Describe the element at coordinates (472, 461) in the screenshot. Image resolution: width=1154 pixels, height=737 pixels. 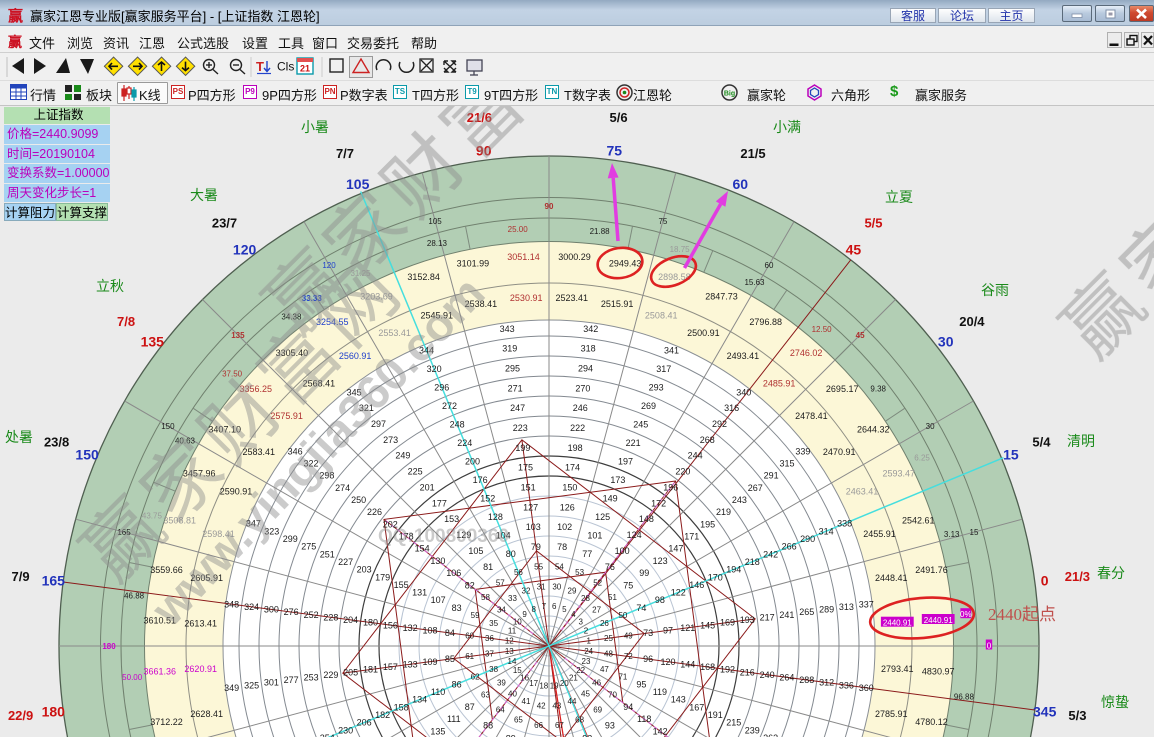
I see `svg-text: 200` at that location.